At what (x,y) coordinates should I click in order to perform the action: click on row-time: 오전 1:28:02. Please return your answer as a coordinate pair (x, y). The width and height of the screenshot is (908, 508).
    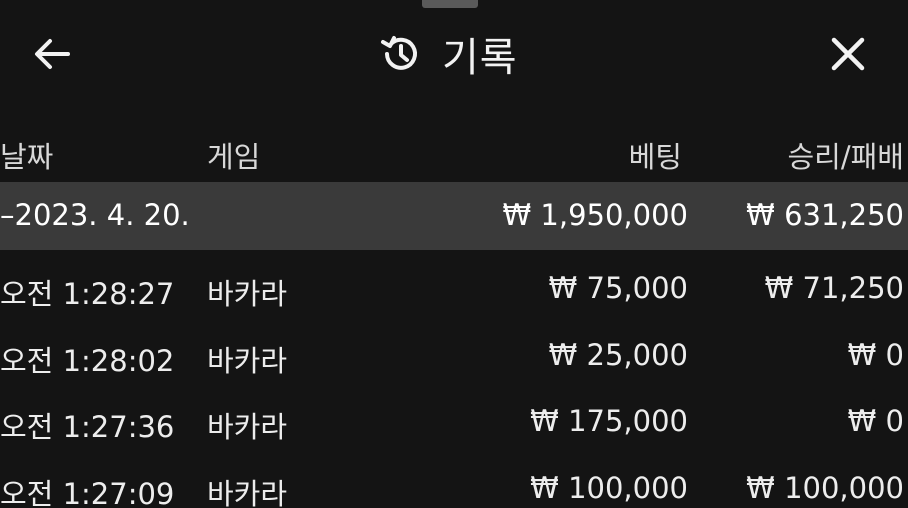
    Looking at the image, I should click on (87, 360).